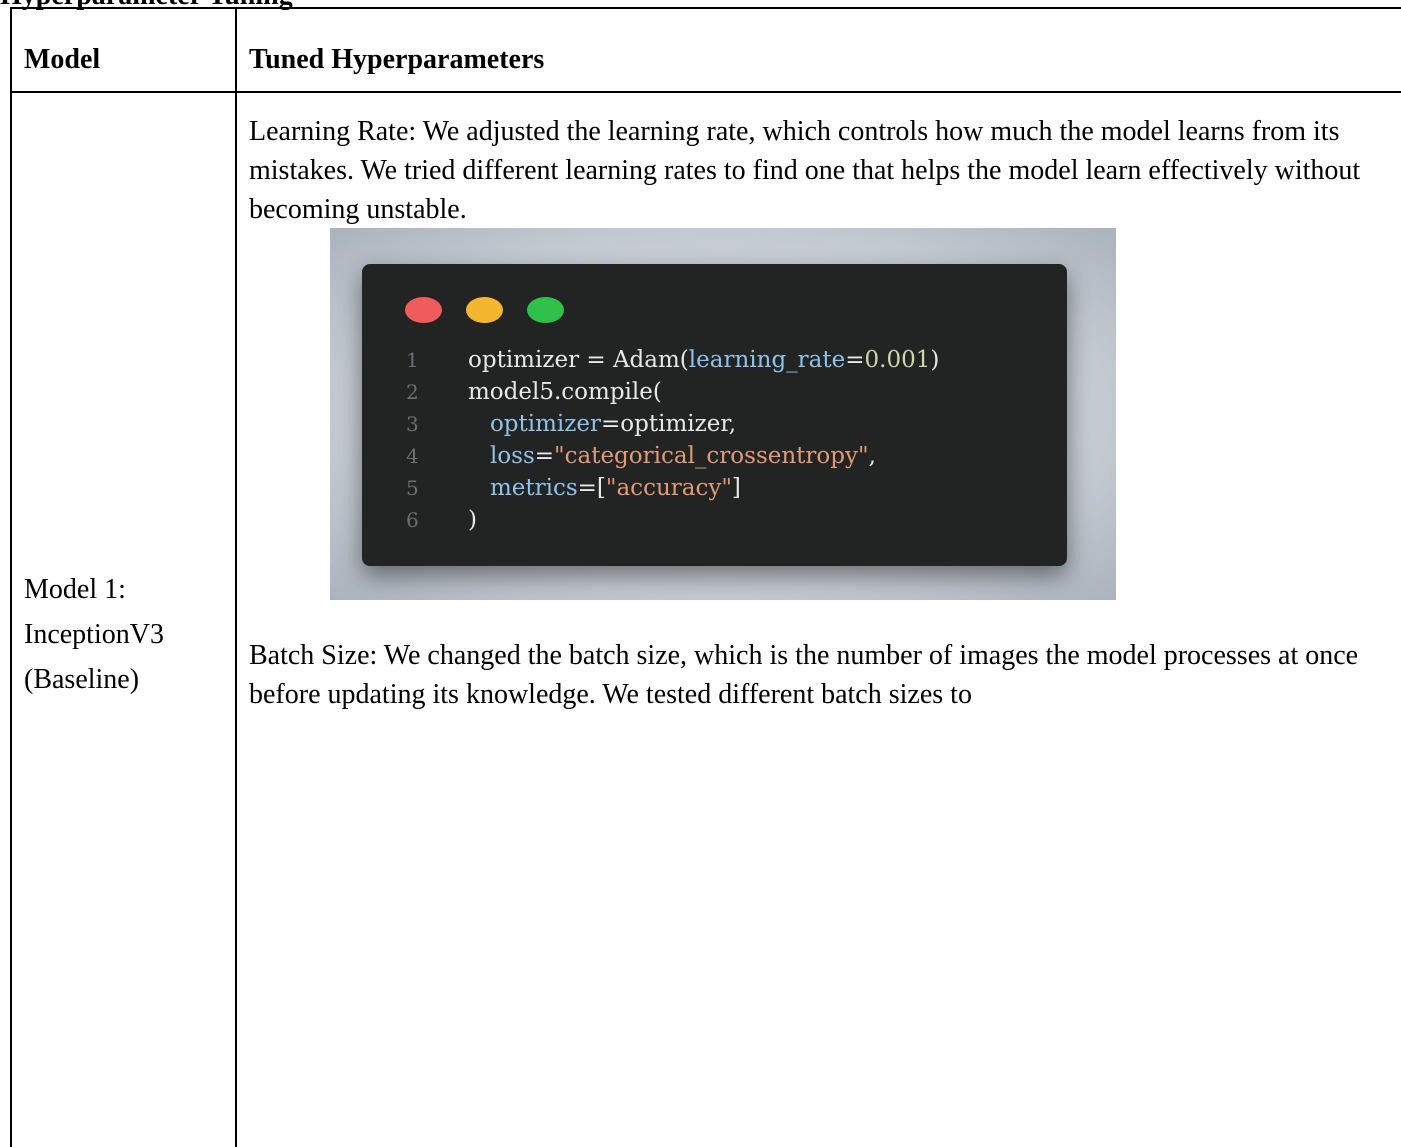 The width and height of the screenshot is (1401, 1147). What do you see at coordinates (62, 59) in the screenshot?
I see `header-model: Model` at bounding box center [62, 59].